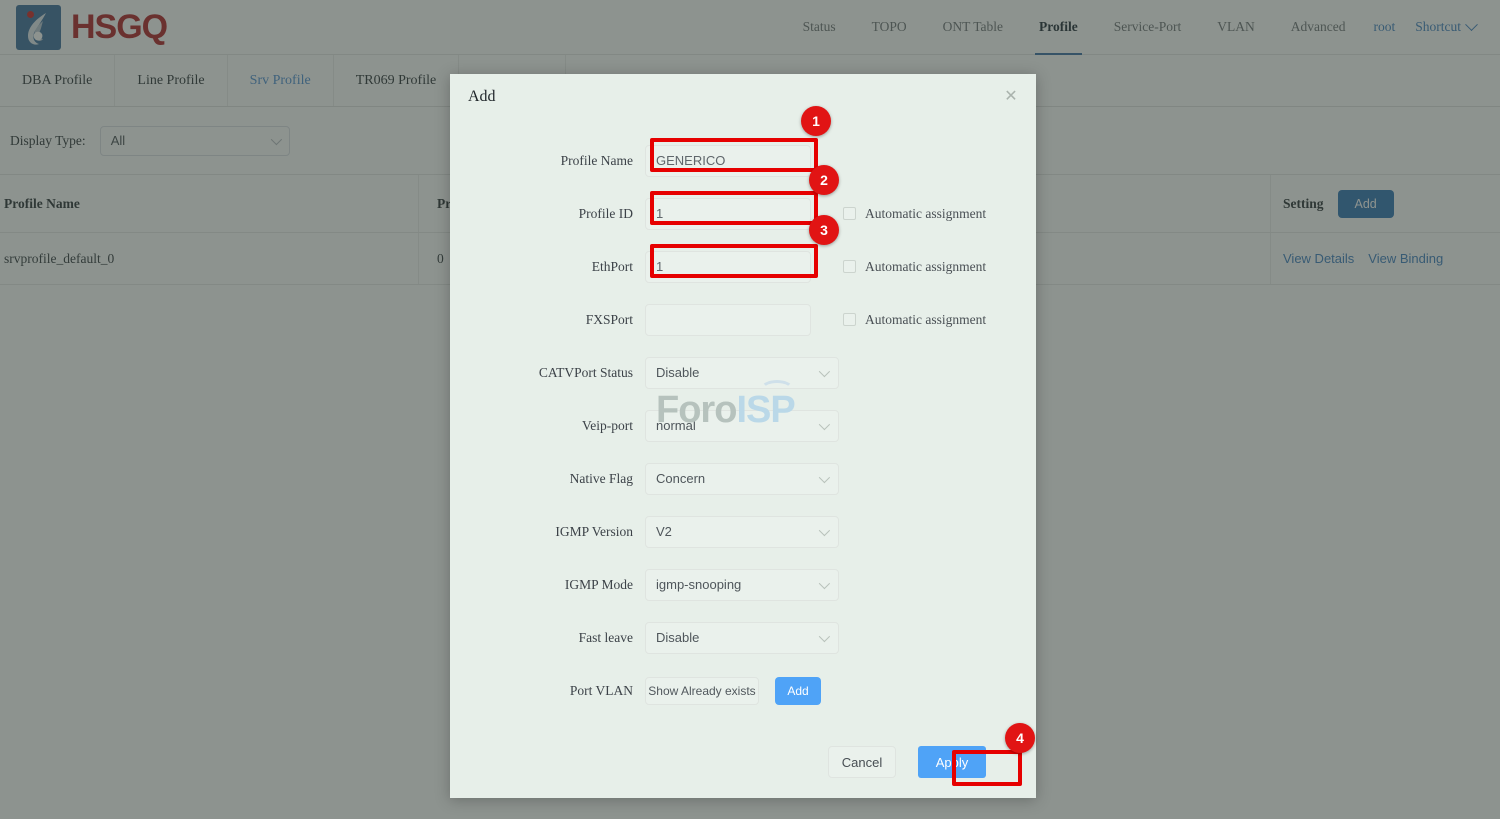 The width and height of the screenshot is (1500, 819). I want to click on control-profile-id: 1, so click(728, 213).